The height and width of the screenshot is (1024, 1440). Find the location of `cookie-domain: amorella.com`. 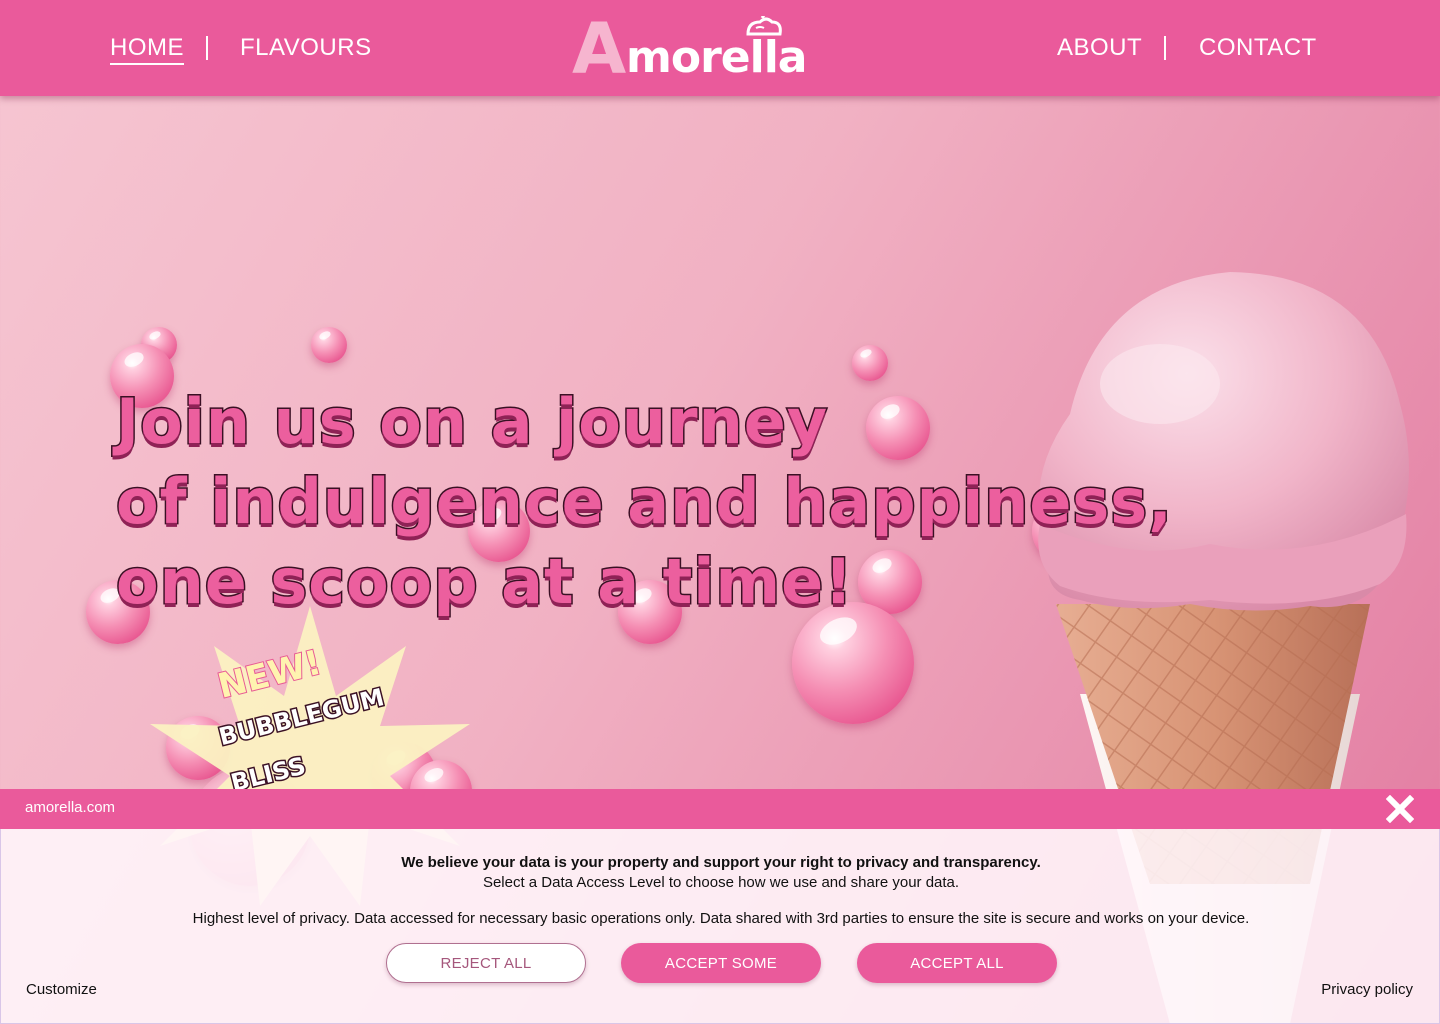

cookie-domain: amorella.com is located at coordinates (70, 807).